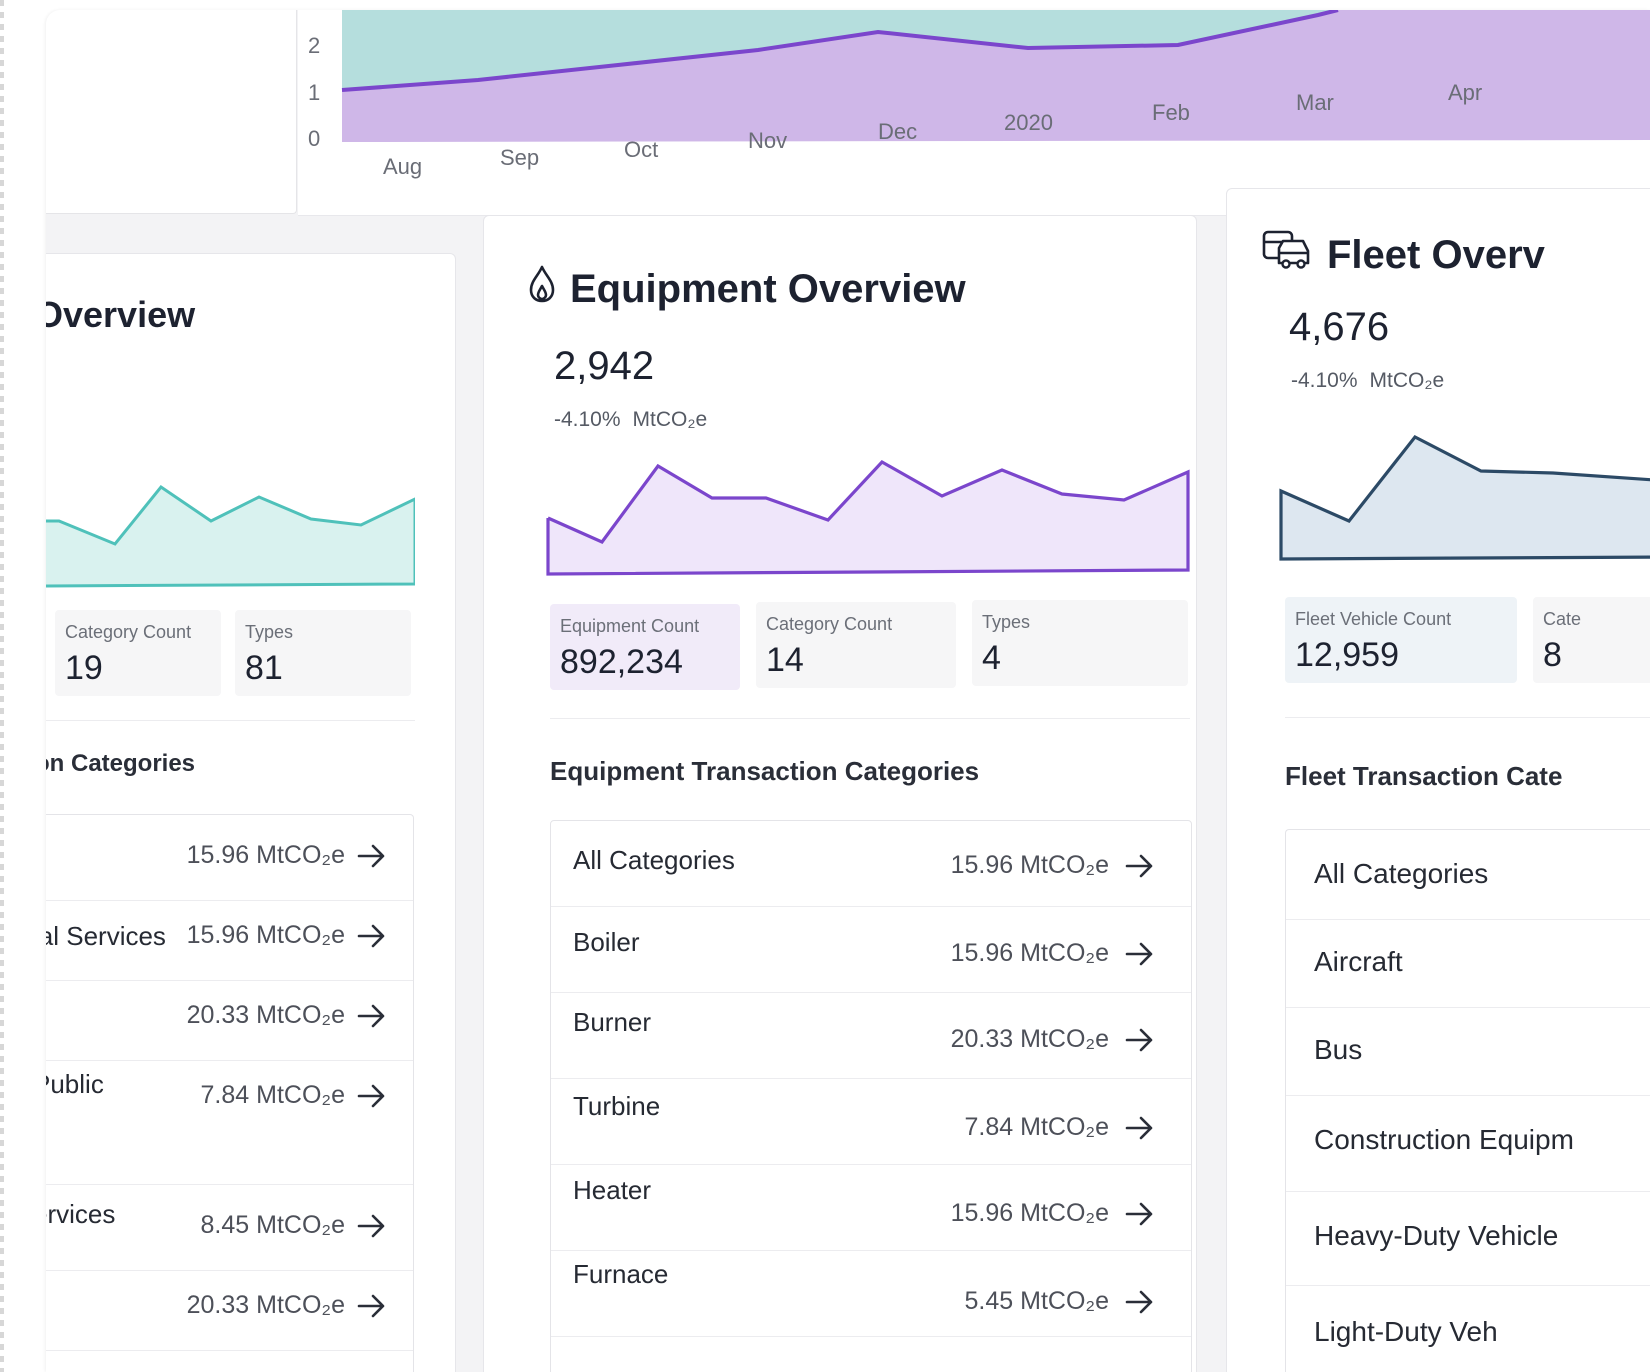 The width and height of the screenshot is (1650, 1372). What do you see at coordinates (621, 1274) in the screenshot?
I see `equipment-row-furnace-name: Furnace` at bounding box center [621, 1274].